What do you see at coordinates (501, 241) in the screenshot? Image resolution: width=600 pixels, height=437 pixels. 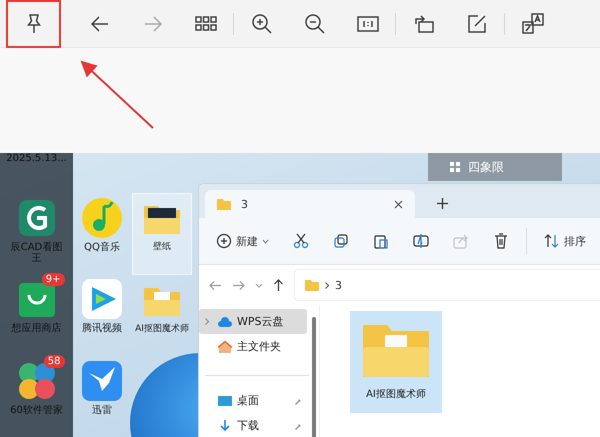 I see `delete-icon` at bounding box center [501, 241].